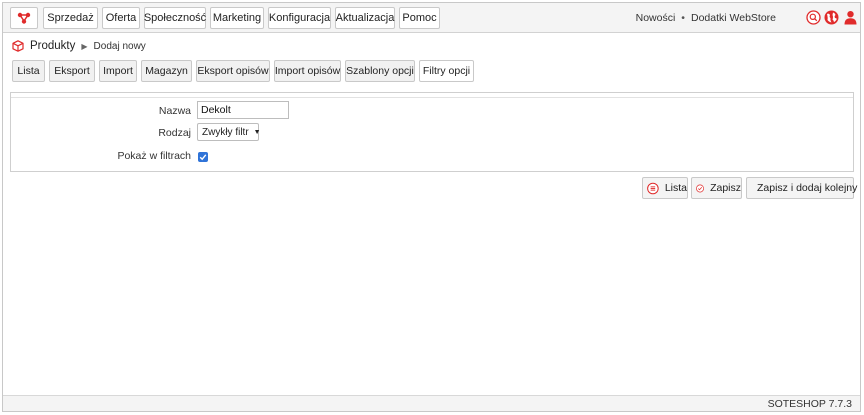 This screenshot has height=415, width=864. What do you see at coordinates (675, 188) in the screenshot?
I see `list-button-label: Lista` at bounding box center [675, 188].